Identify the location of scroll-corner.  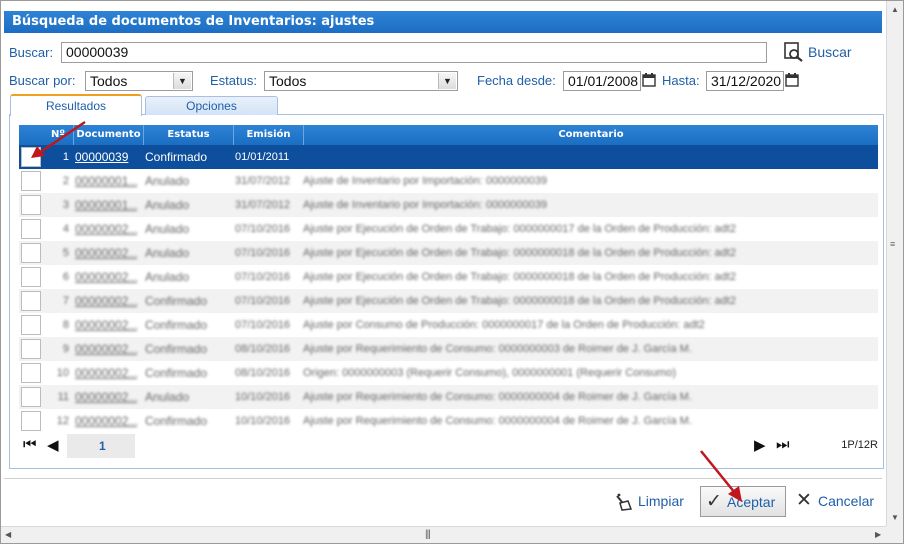
(894, 534).